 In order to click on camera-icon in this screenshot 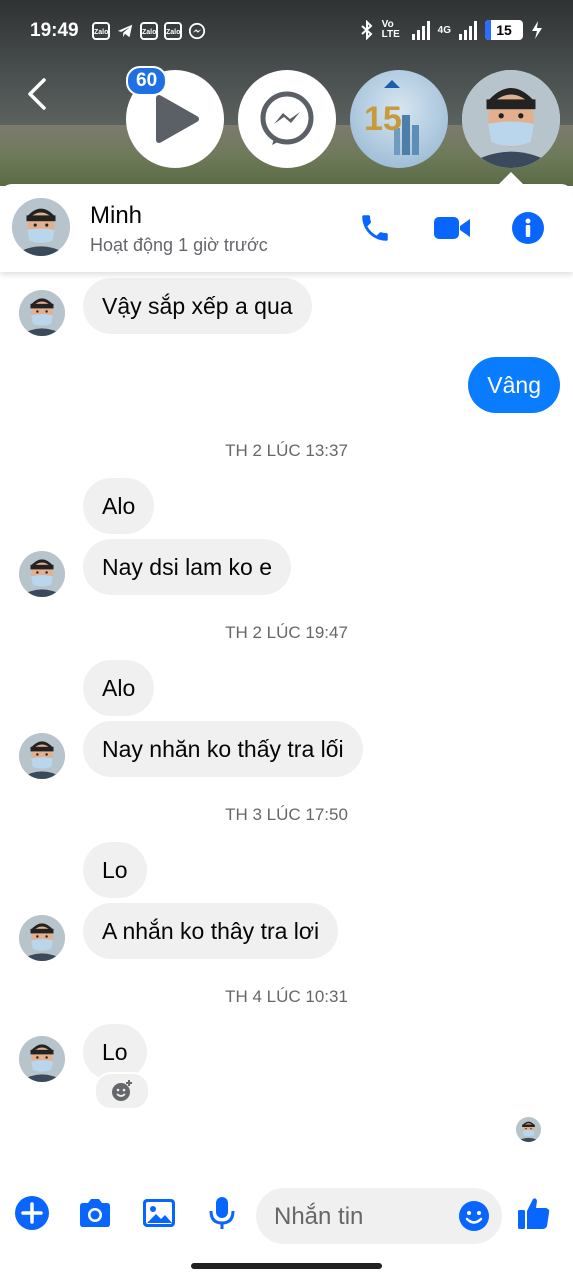, I will do `click(95, 1213)`.